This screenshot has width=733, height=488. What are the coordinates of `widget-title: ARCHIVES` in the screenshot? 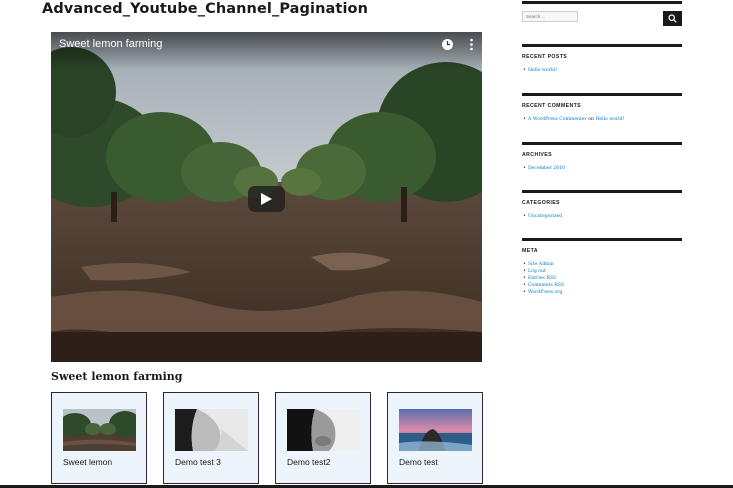 It's located at (537, 155).